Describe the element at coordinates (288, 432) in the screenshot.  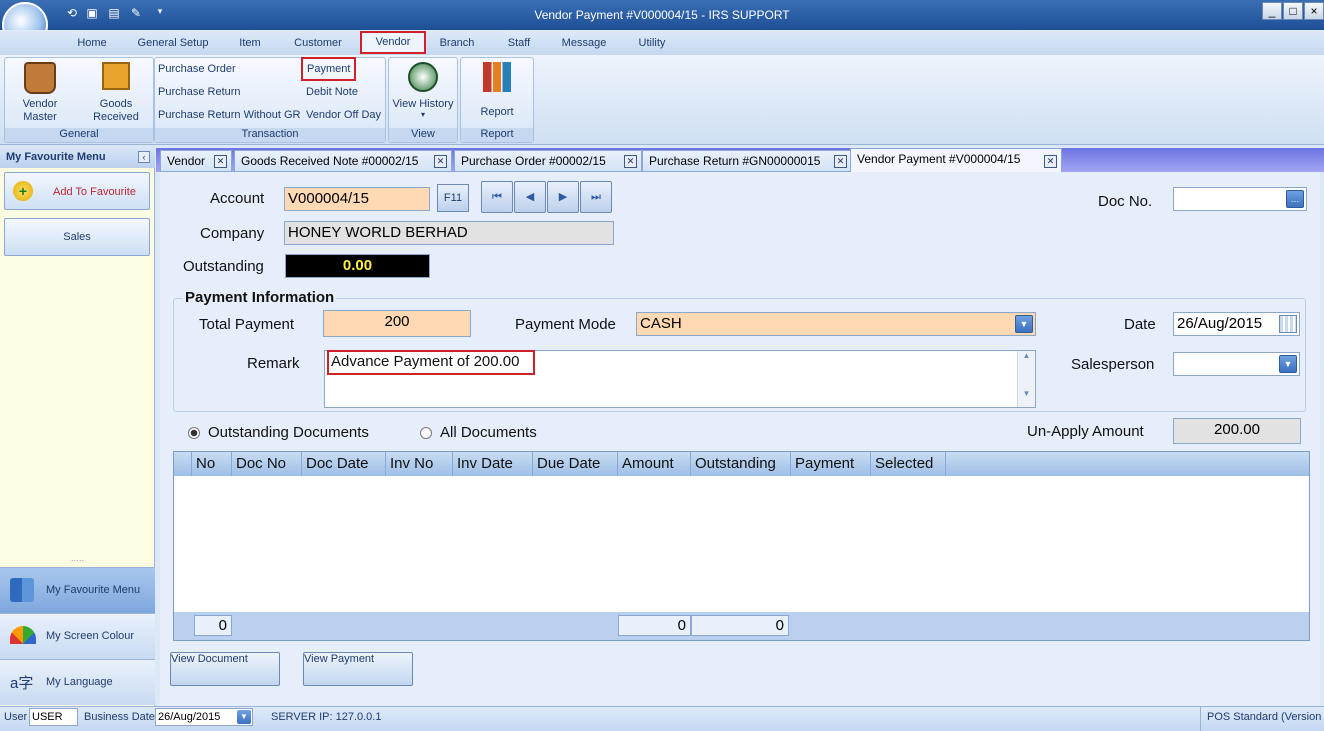
I see `outstanding-documents-label: Outstanding Documents` at that location.